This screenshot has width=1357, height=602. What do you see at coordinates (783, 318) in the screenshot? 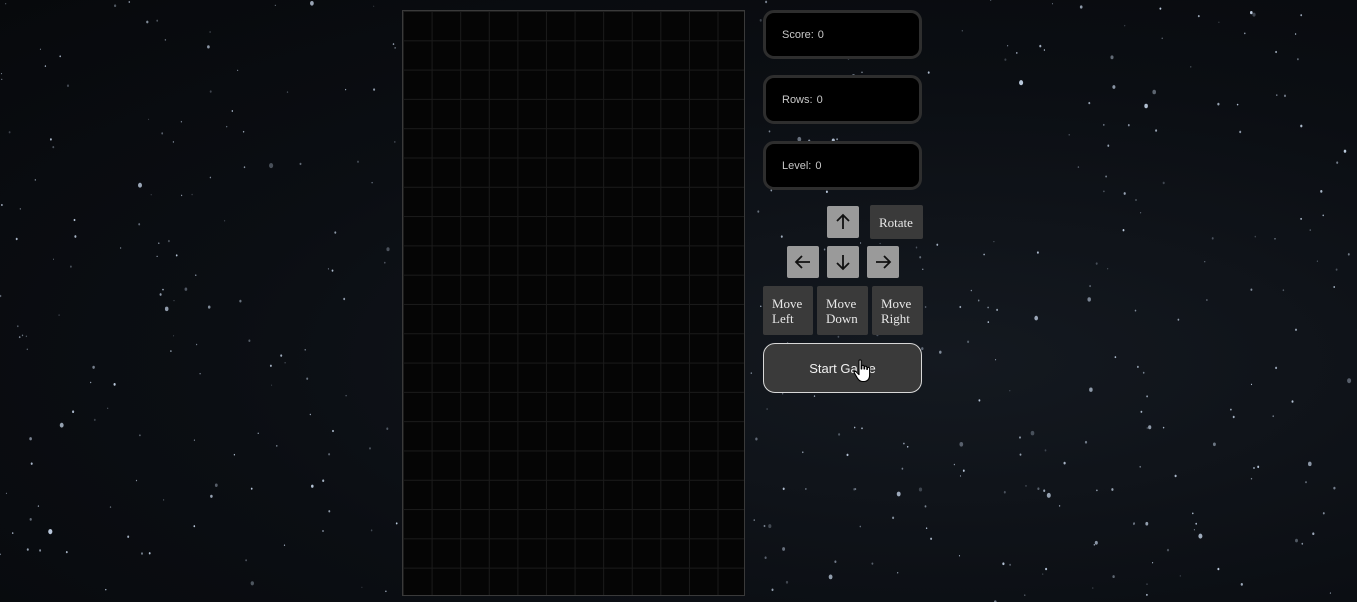
I see `move-left-label-line2: Left` at bounding box center [783, 318].